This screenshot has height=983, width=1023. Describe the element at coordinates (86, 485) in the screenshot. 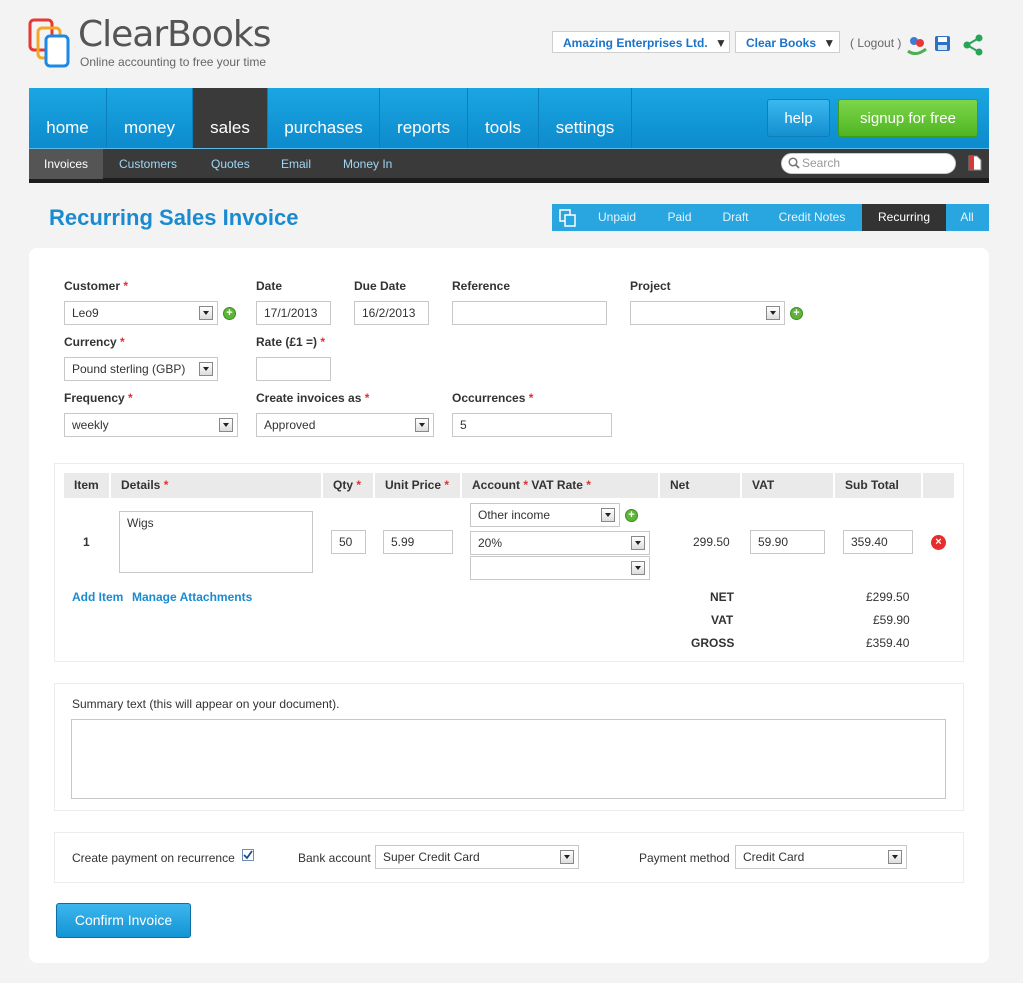

I see `col-item: Item` at that location.